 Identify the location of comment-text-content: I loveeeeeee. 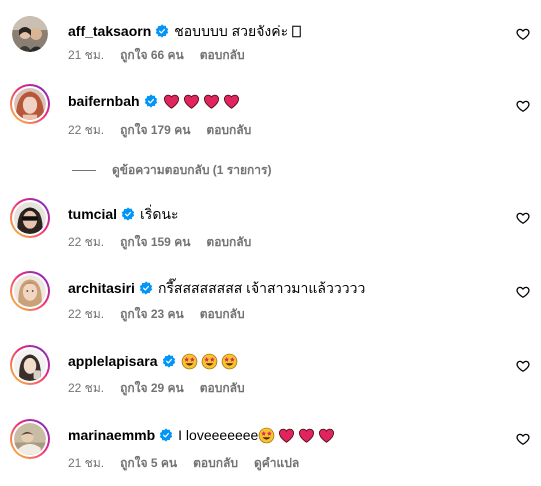
(218, 435).